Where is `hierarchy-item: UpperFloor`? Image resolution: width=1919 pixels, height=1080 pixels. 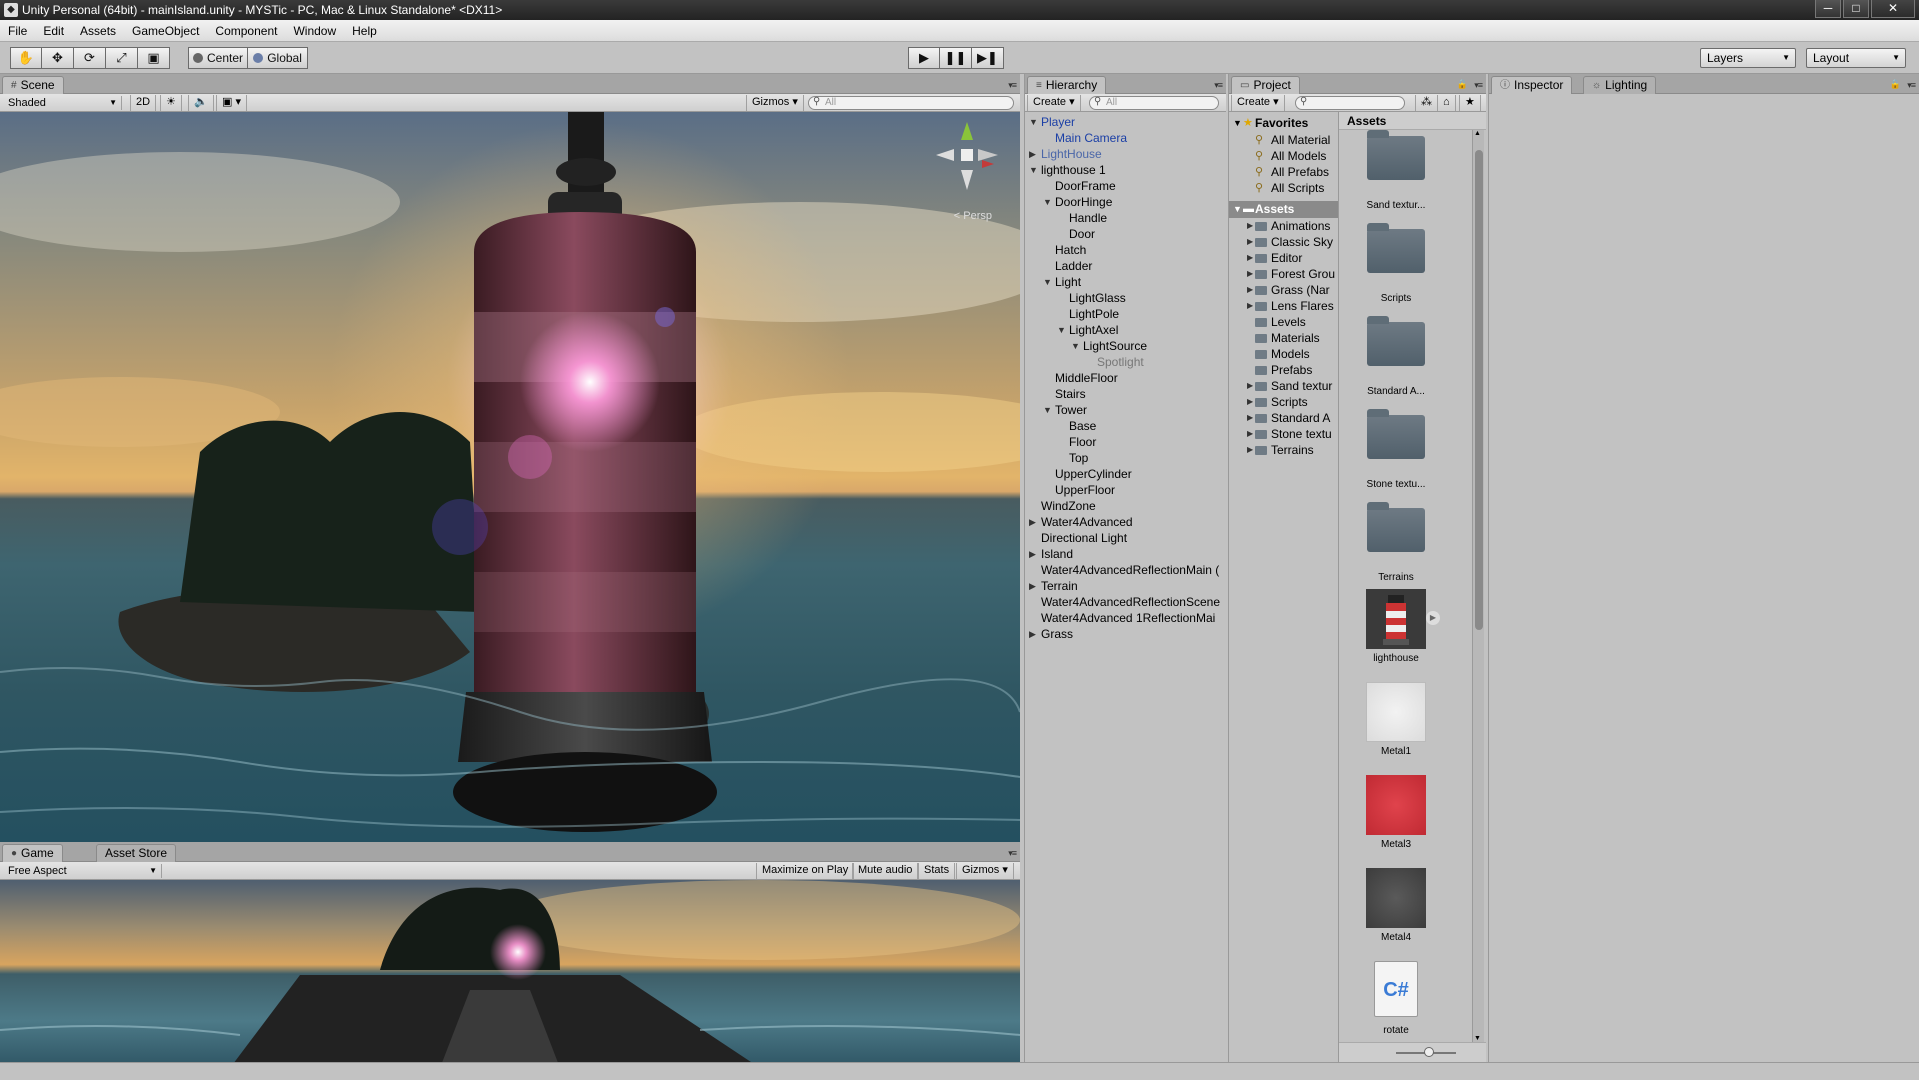
hierarchy-item: UpperFloor is located at coordinates (1125, 490).